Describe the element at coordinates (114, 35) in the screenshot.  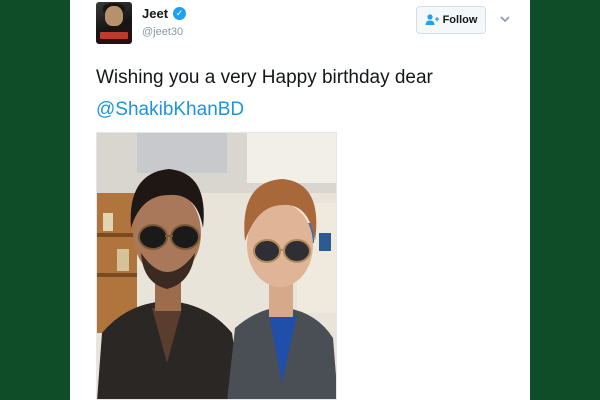
I see `avatar-logo` at that location.